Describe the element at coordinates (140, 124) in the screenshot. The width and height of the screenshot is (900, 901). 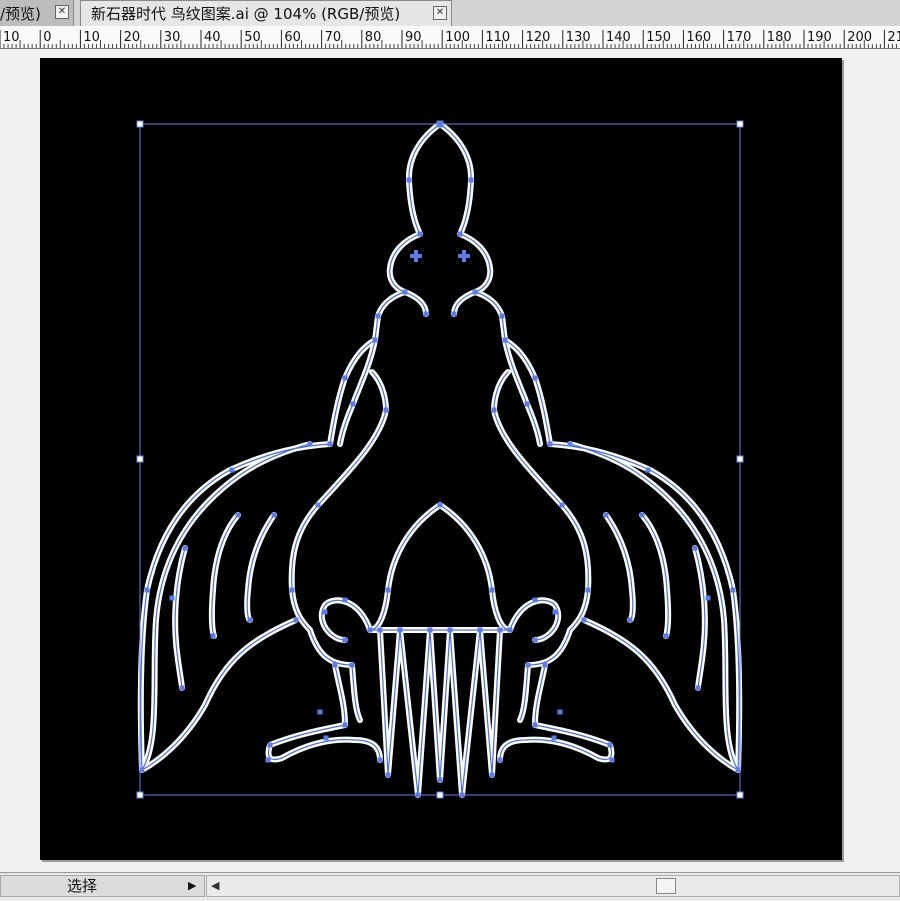
I see `handle-top-left` at that location.